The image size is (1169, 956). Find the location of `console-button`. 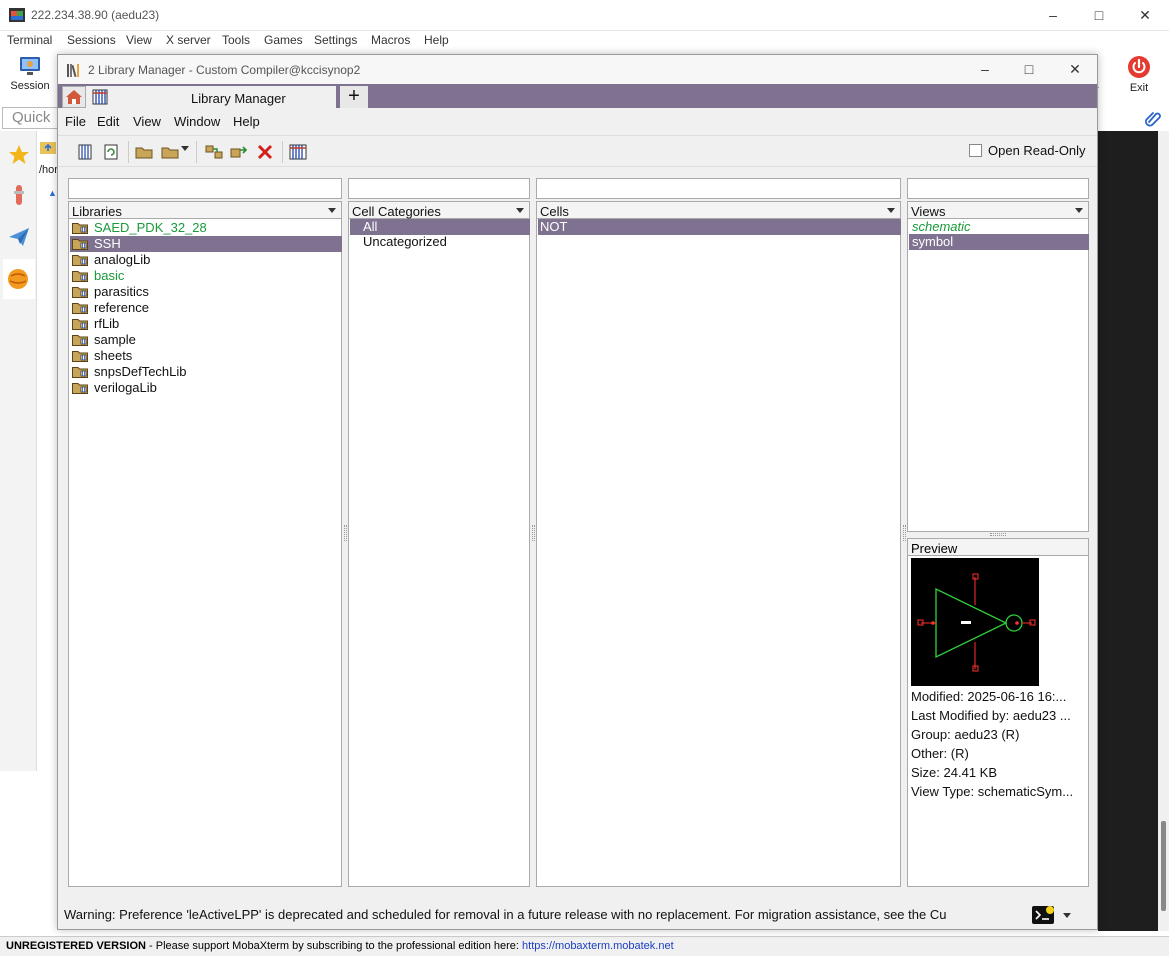

console-button is located at coordinates (1043, 915).